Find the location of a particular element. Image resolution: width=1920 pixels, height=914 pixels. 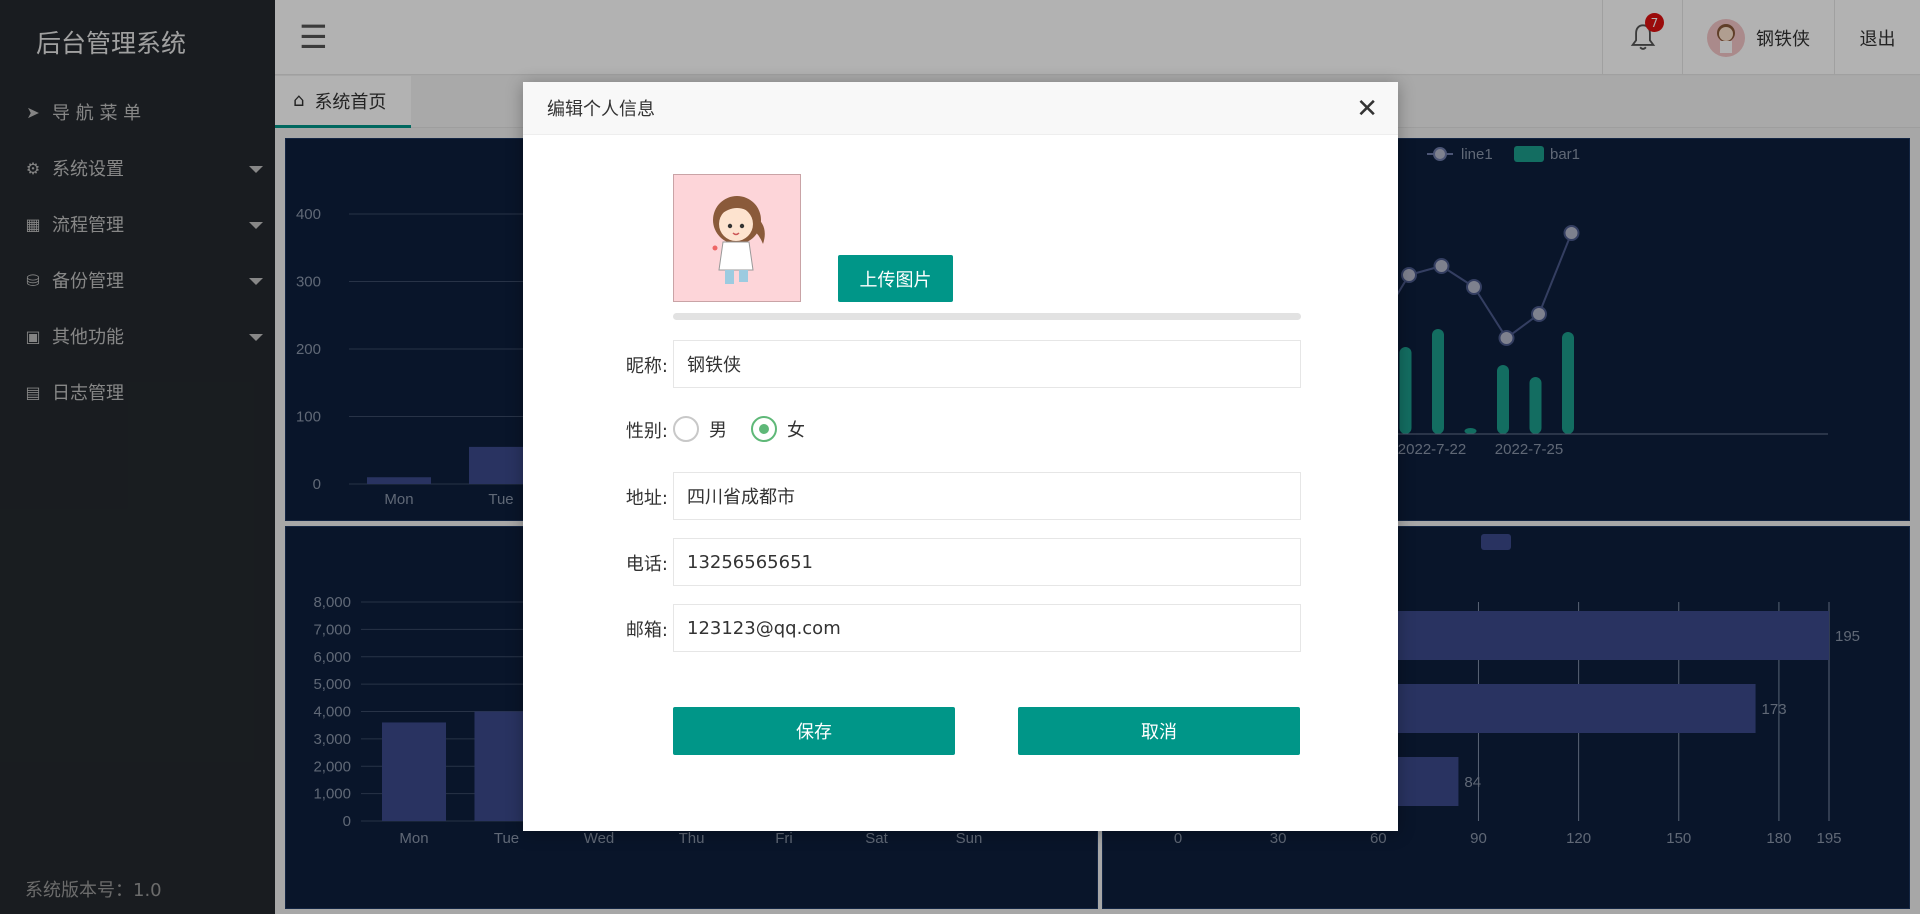

gender-radio-group: 男 女 is located at coordinates (751, 429).